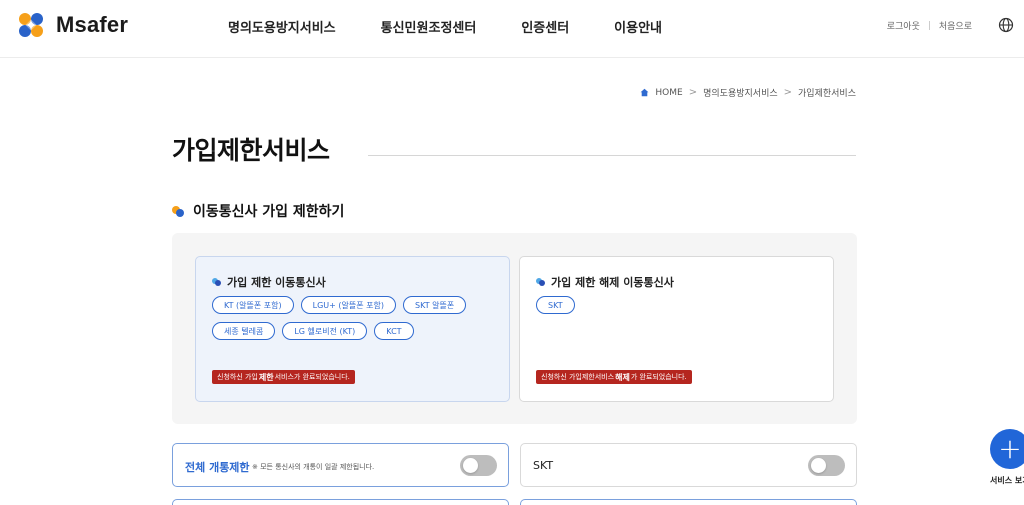 The image size is (1024, 505). What do you see at coordinates (681, 305) in the screenshot?
I see `released-carrier-list: SKT` at bounding box center [681, 305].